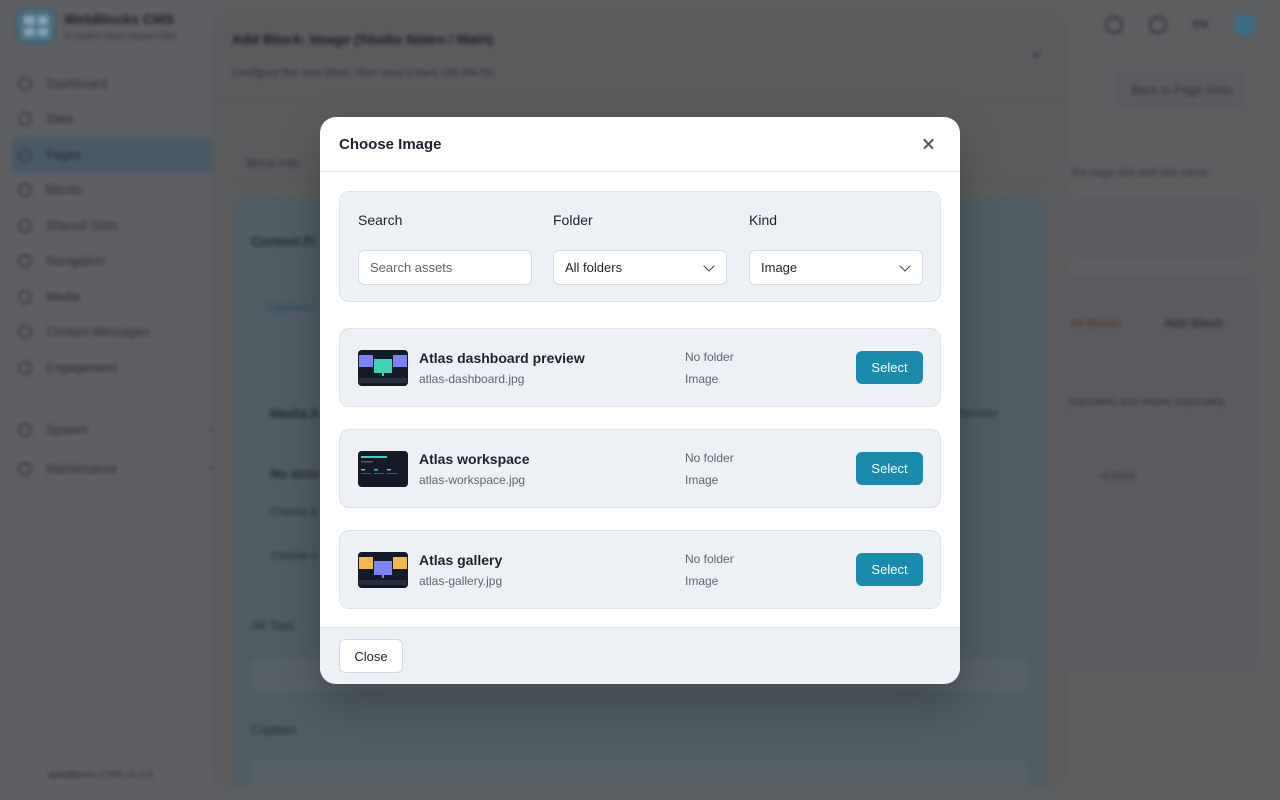 The image size is (1280, 800). Describe the element at coordinates (100, 775) in the screenshot. I see `version-label: WebBlocks CMS v0.0.9` at that location.